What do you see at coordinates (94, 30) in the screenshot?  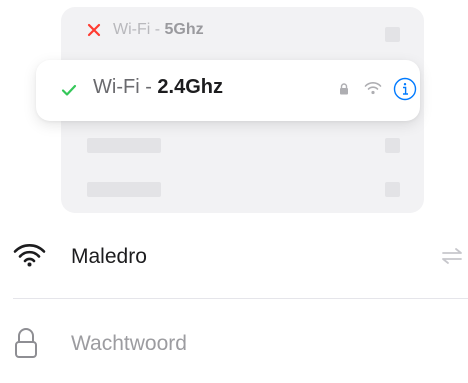 I see `close-icon` at bounding box center [94, 30].